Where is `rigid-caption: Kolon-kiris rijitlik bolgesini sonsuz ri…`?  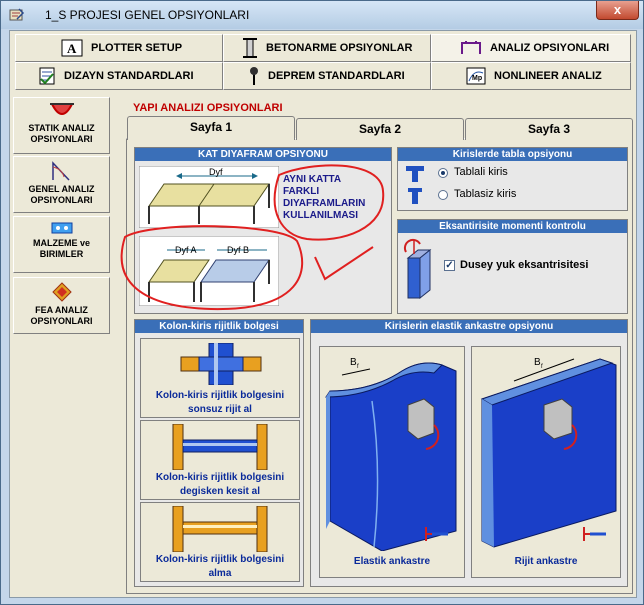
rigid-caption: Kolon-kiris rijitlik bolgesini sonsuz ri… is located at coordinates (220, 403).